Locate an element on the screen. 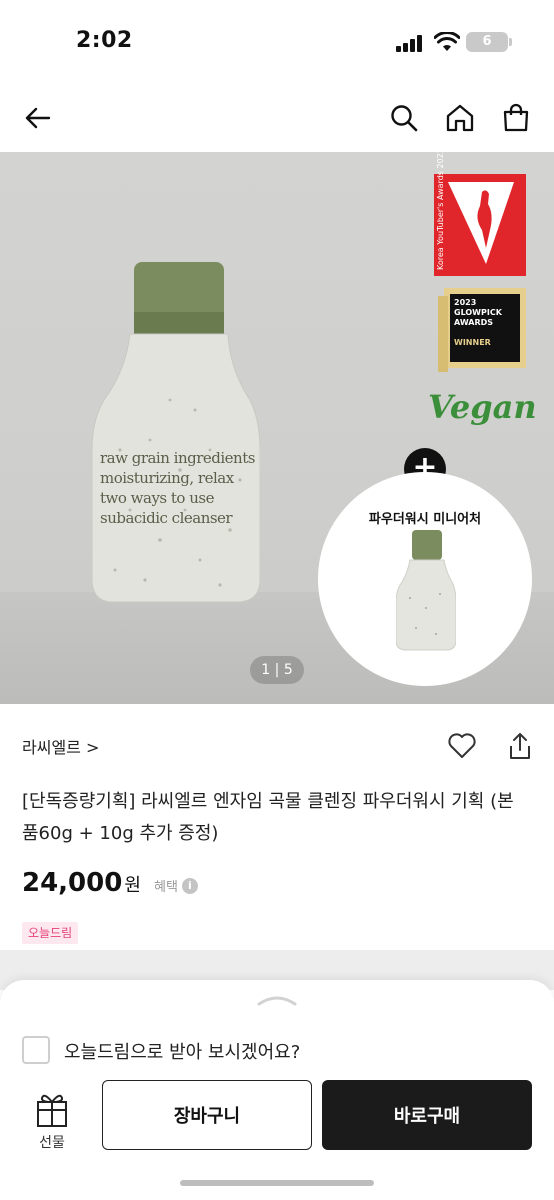  glowpick-line: WINNER is located at coordinates (472, 342).